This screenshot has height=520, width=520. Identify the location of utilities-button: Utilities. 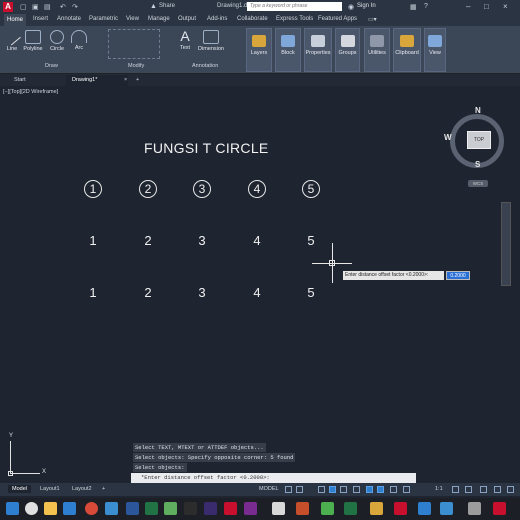
(377, 50).